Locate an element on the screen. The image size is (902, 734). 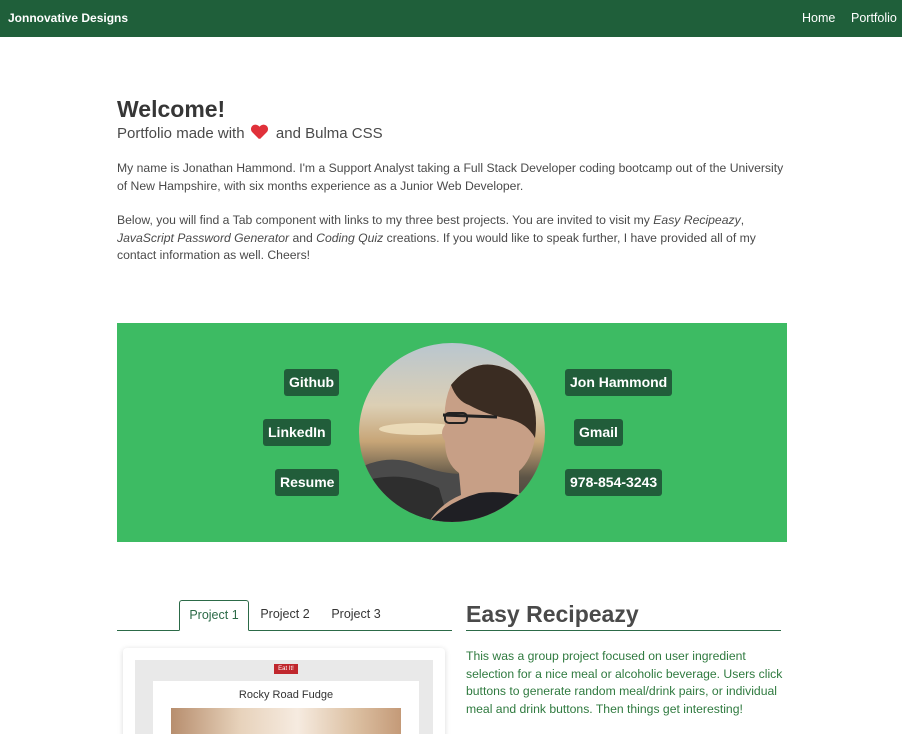
nav-home-link: Home is located at coordinates (818, 18).